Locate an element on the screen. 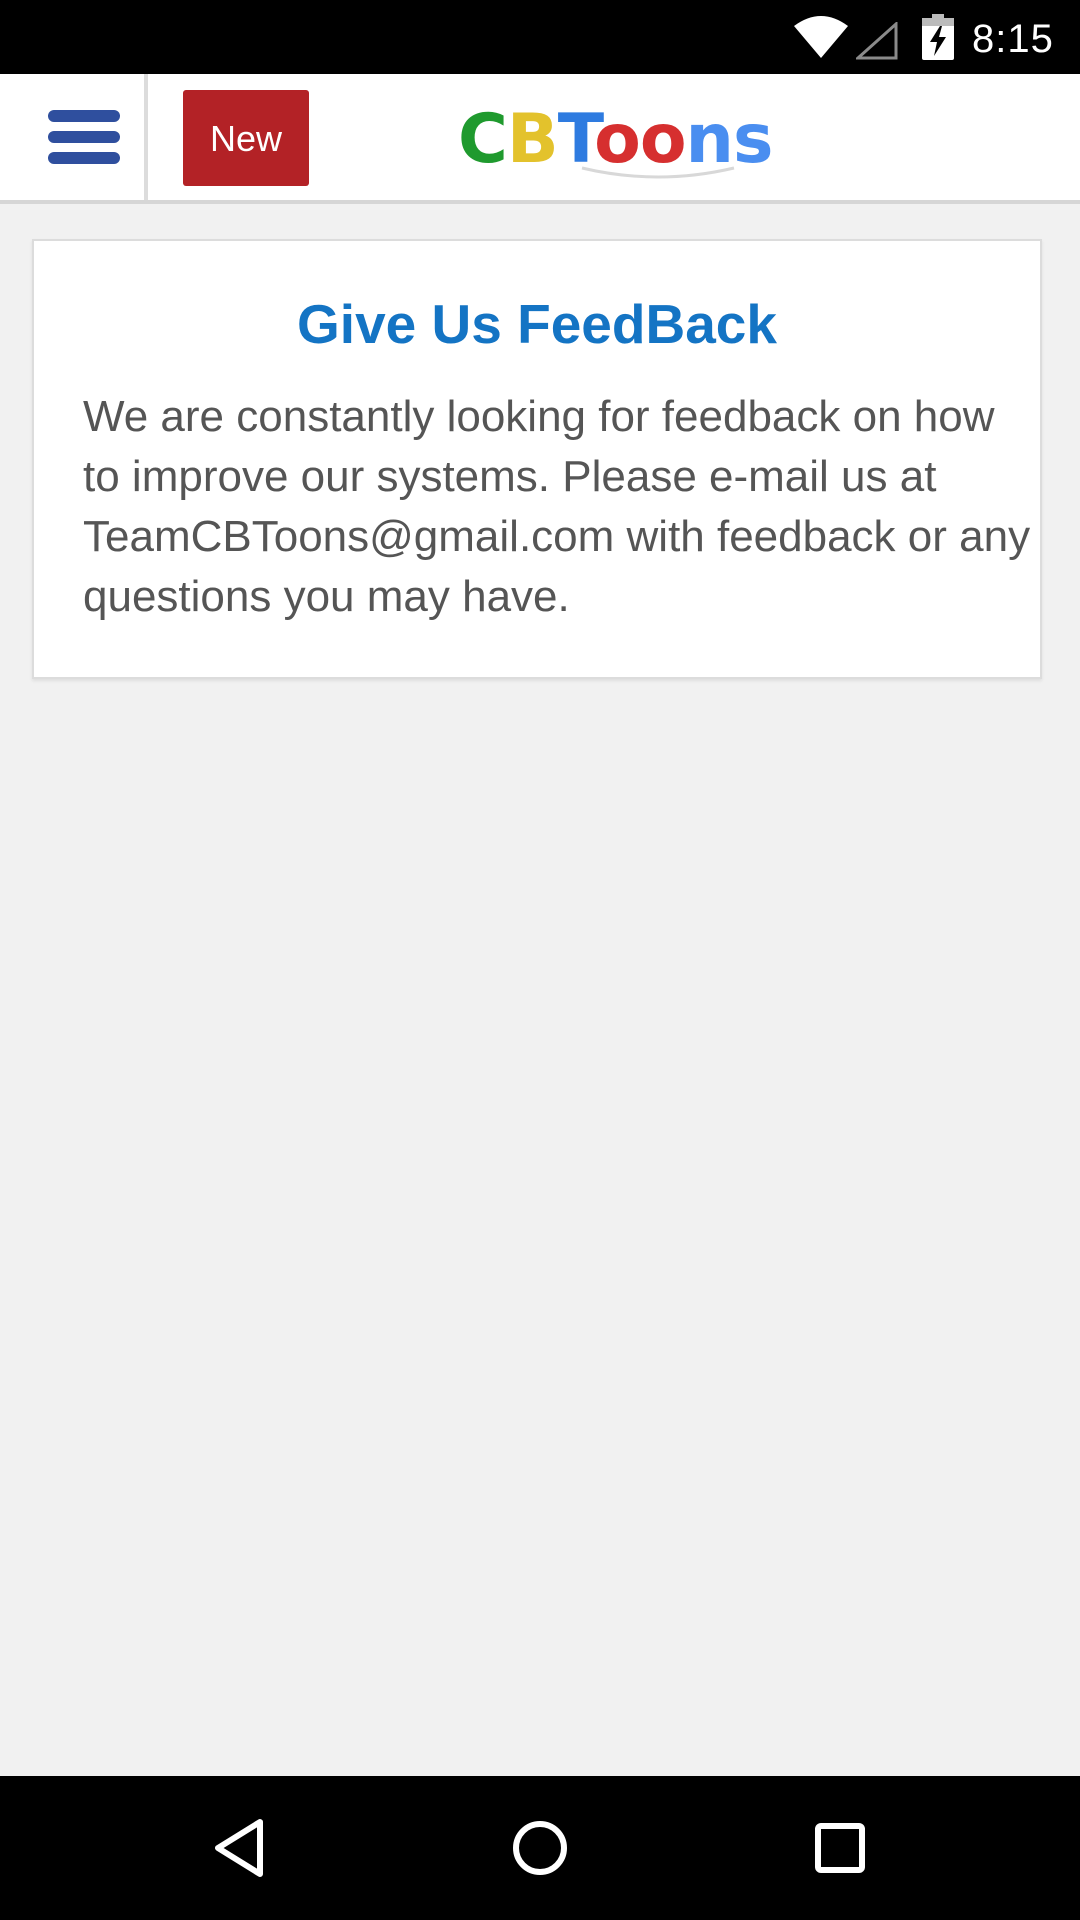 The width and height of the screenshot is (1080, 1920). menu-bar-top is located at coordinates (84, 116).